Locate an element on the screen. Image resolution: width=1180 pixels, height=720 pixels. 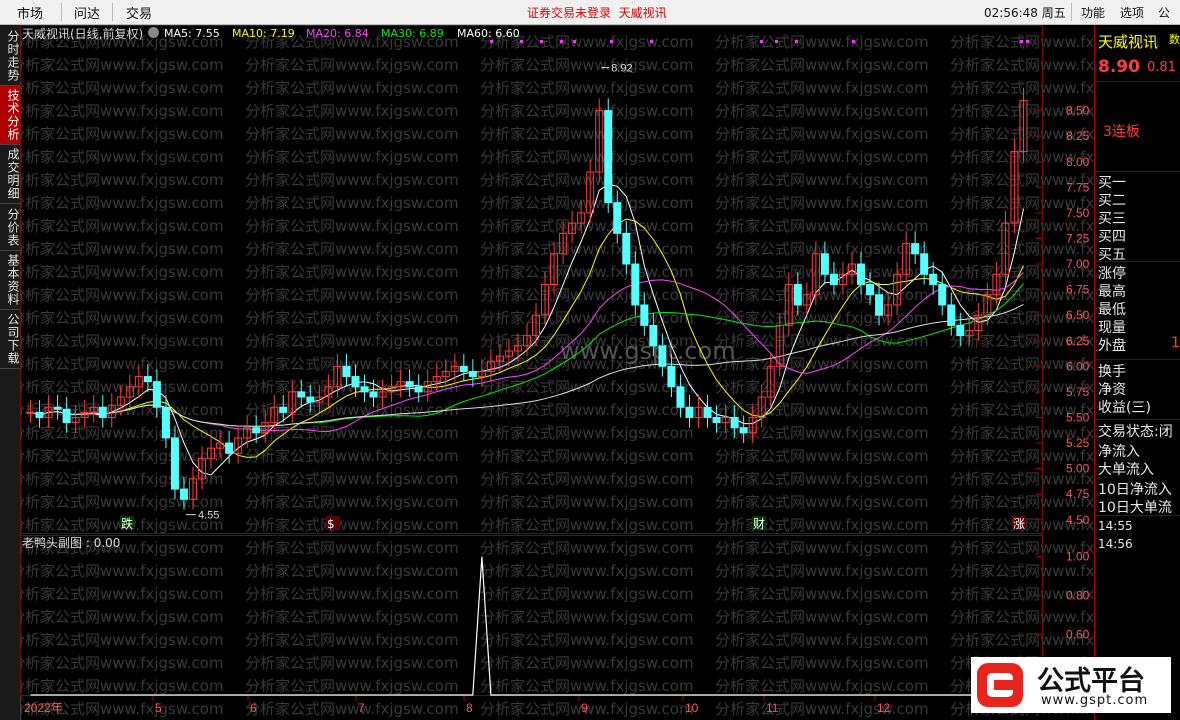
settings-icon is located at coordinates (153, 32).